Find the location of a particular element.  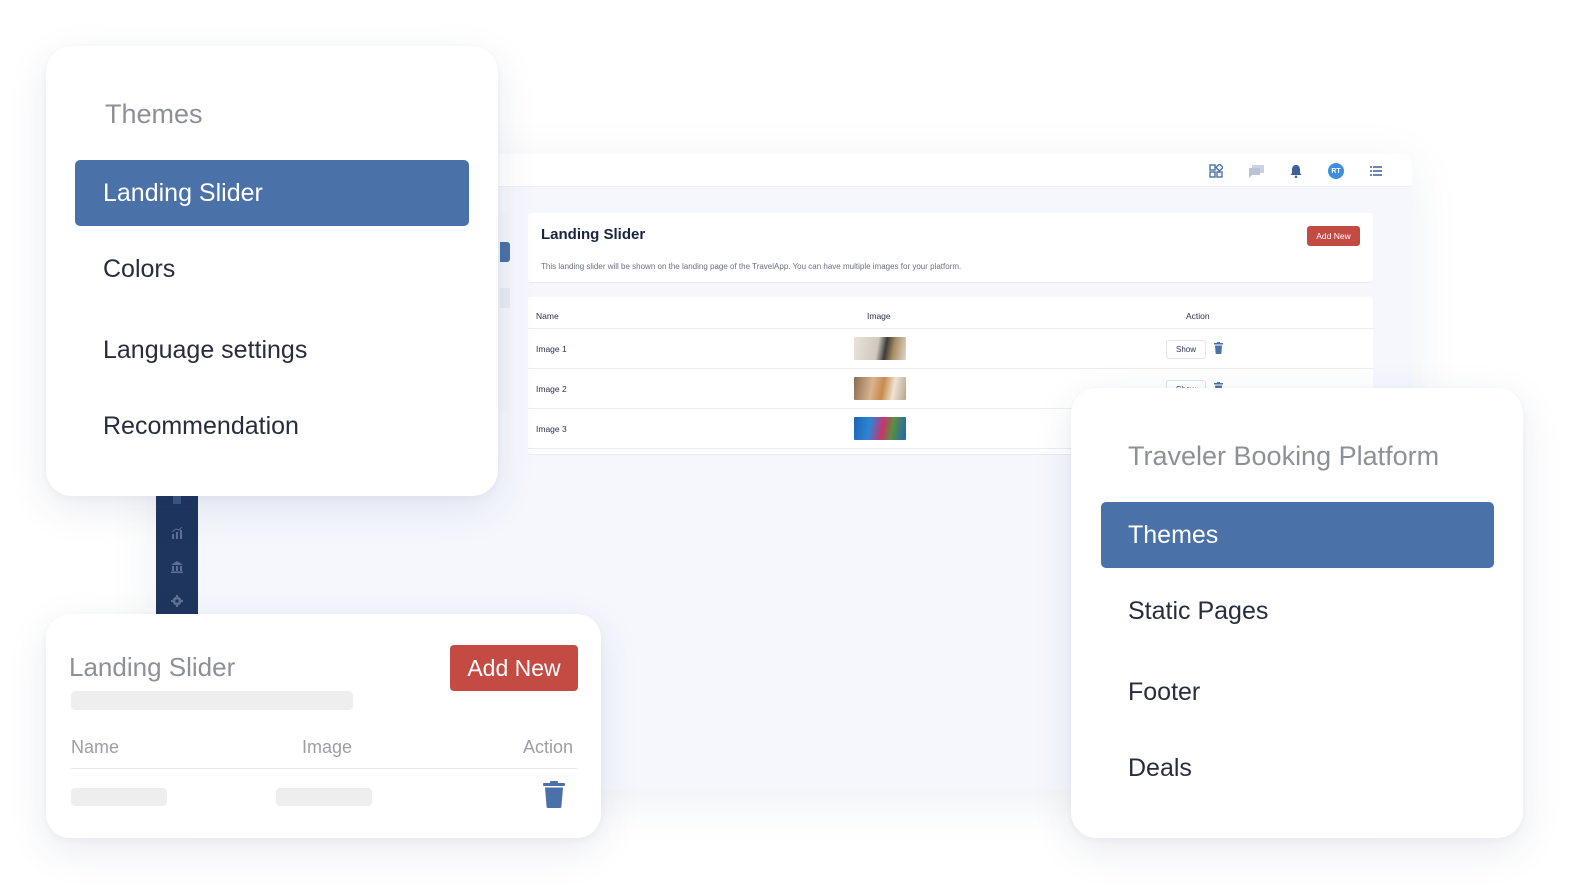

card-heading: Traveler Booking Platform is located at coordinates (1284, 456).